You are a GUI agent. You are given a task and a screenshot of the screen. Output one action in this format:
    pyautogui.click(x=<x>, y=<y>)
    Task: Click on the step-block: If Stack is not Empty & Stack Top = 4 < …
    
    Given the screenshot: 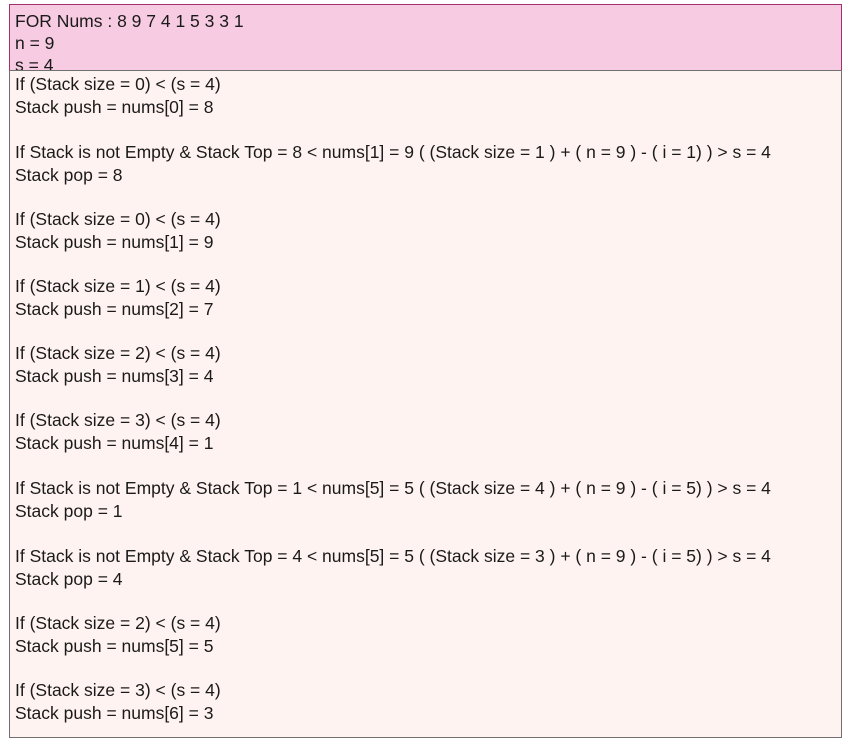 What is the action you would take?
    pyautogui.click(x=427, y=567)
    